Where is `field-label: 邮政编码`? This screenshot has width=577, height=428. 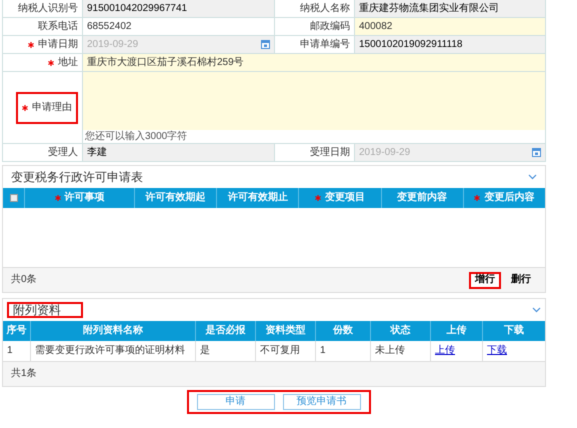 field-label: 邮政编码 is located at coordinates (330, 26).